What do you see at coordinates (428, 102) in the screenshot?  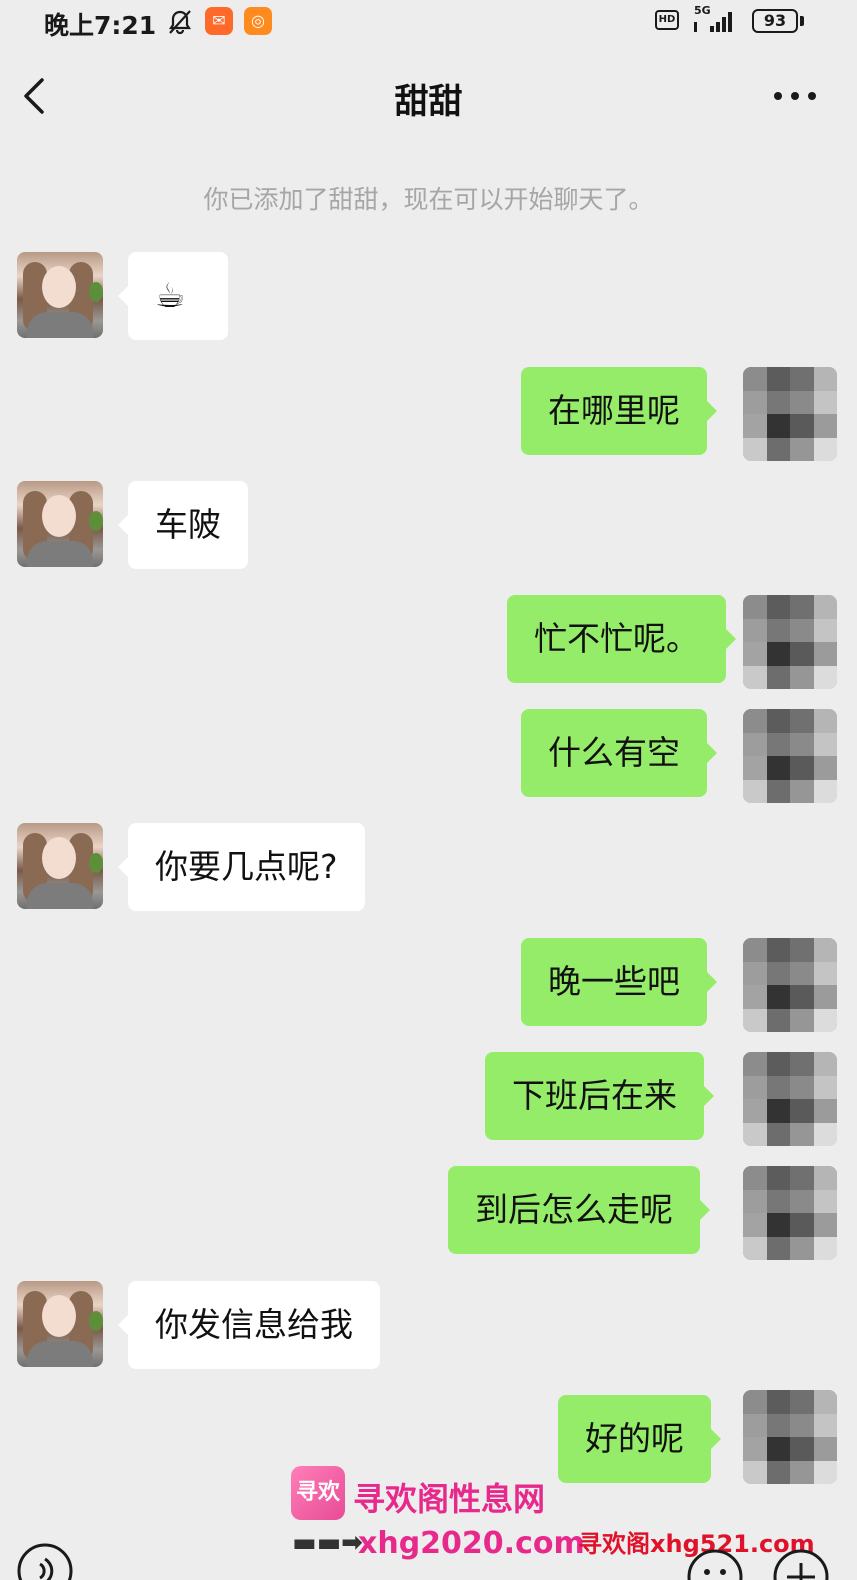 I see `chat-title: 甜甜` at bounding box center [428, 102].